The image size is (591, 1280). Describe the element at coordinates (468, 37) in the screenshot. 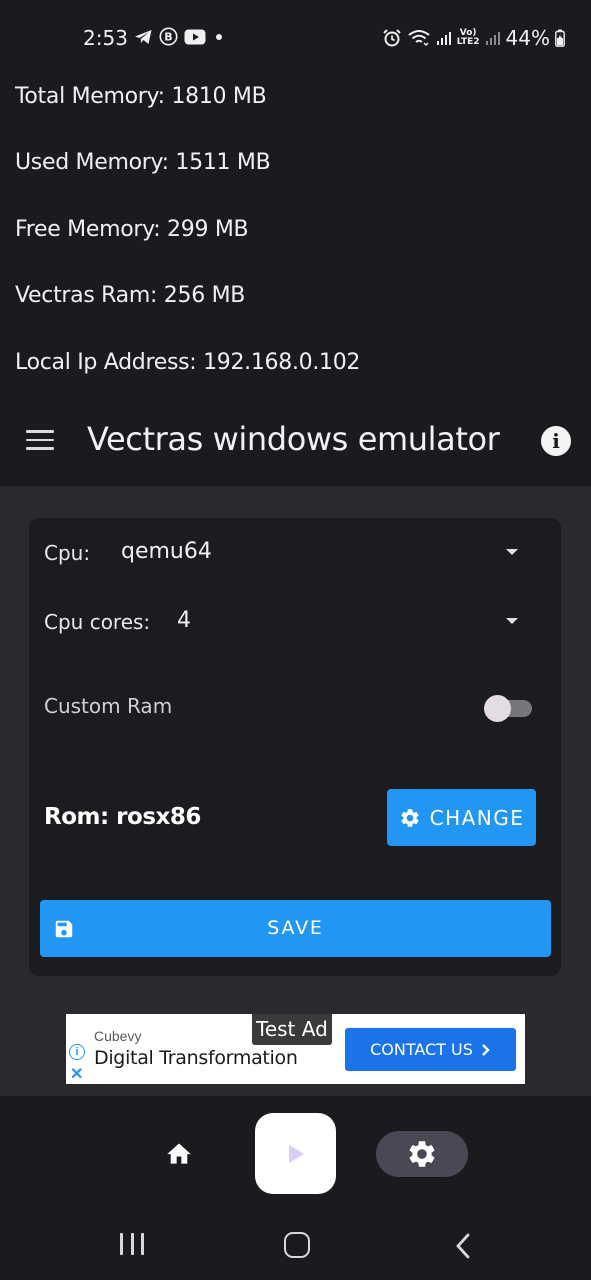

I see `volte-icon: Vo) LTE2` at that location.